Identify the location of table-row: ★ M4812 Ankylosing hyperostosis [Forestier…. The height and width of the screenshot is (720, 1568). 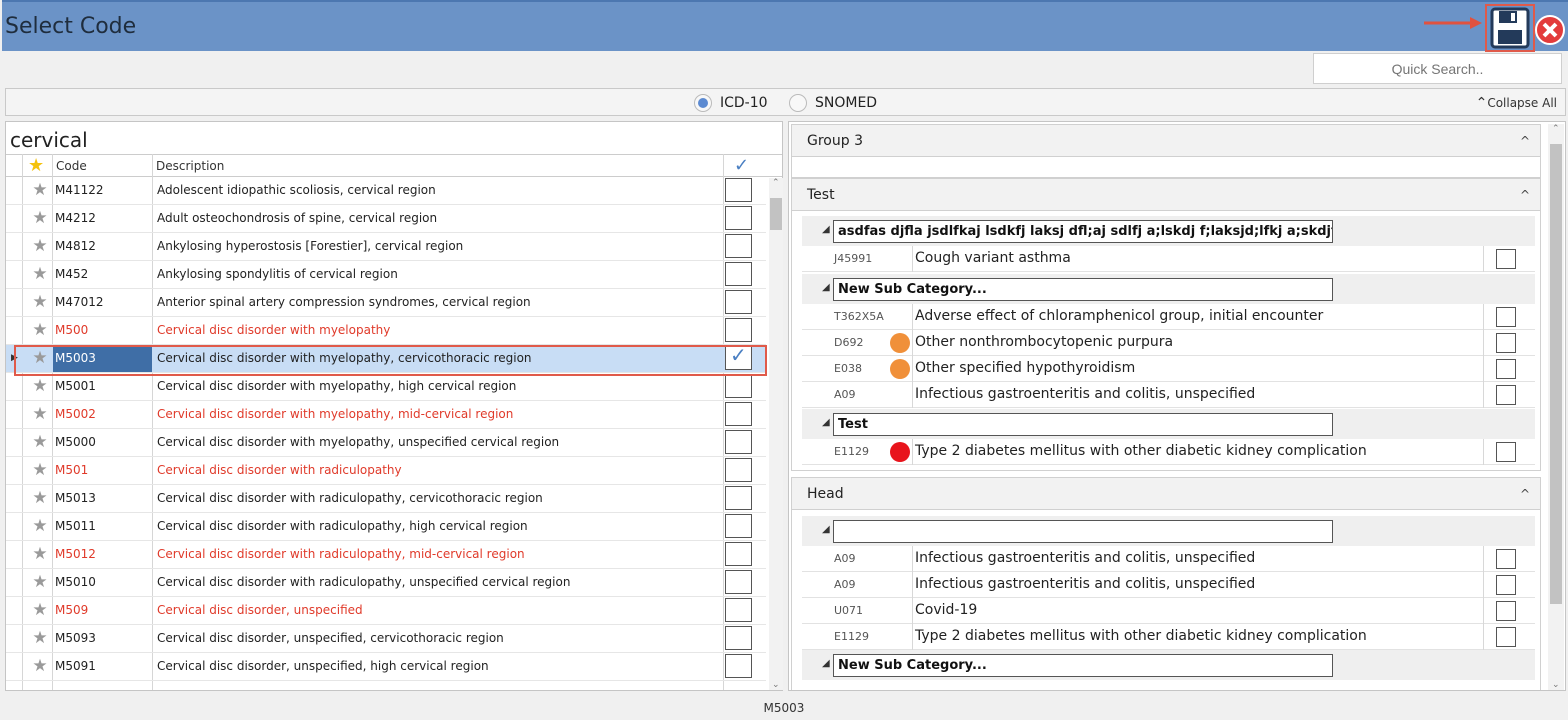
(386, 247).